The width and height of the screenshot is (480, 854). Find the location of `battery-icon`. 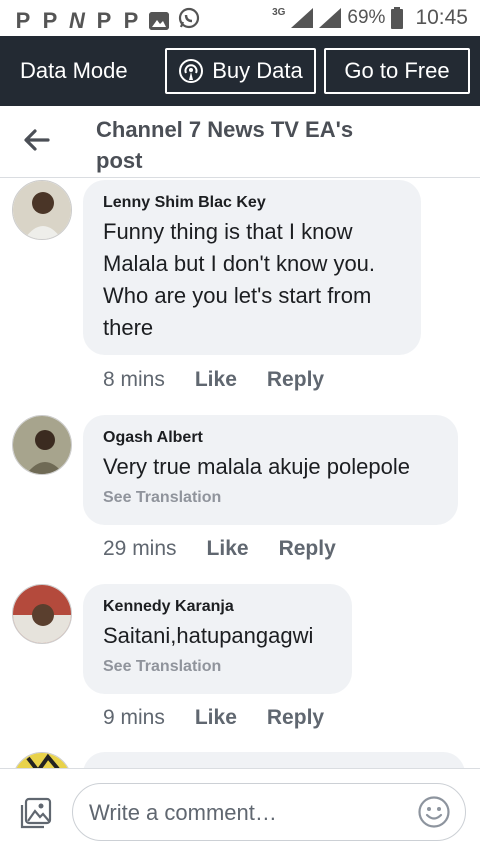

battery-icon is located at coordinates (397, 18).